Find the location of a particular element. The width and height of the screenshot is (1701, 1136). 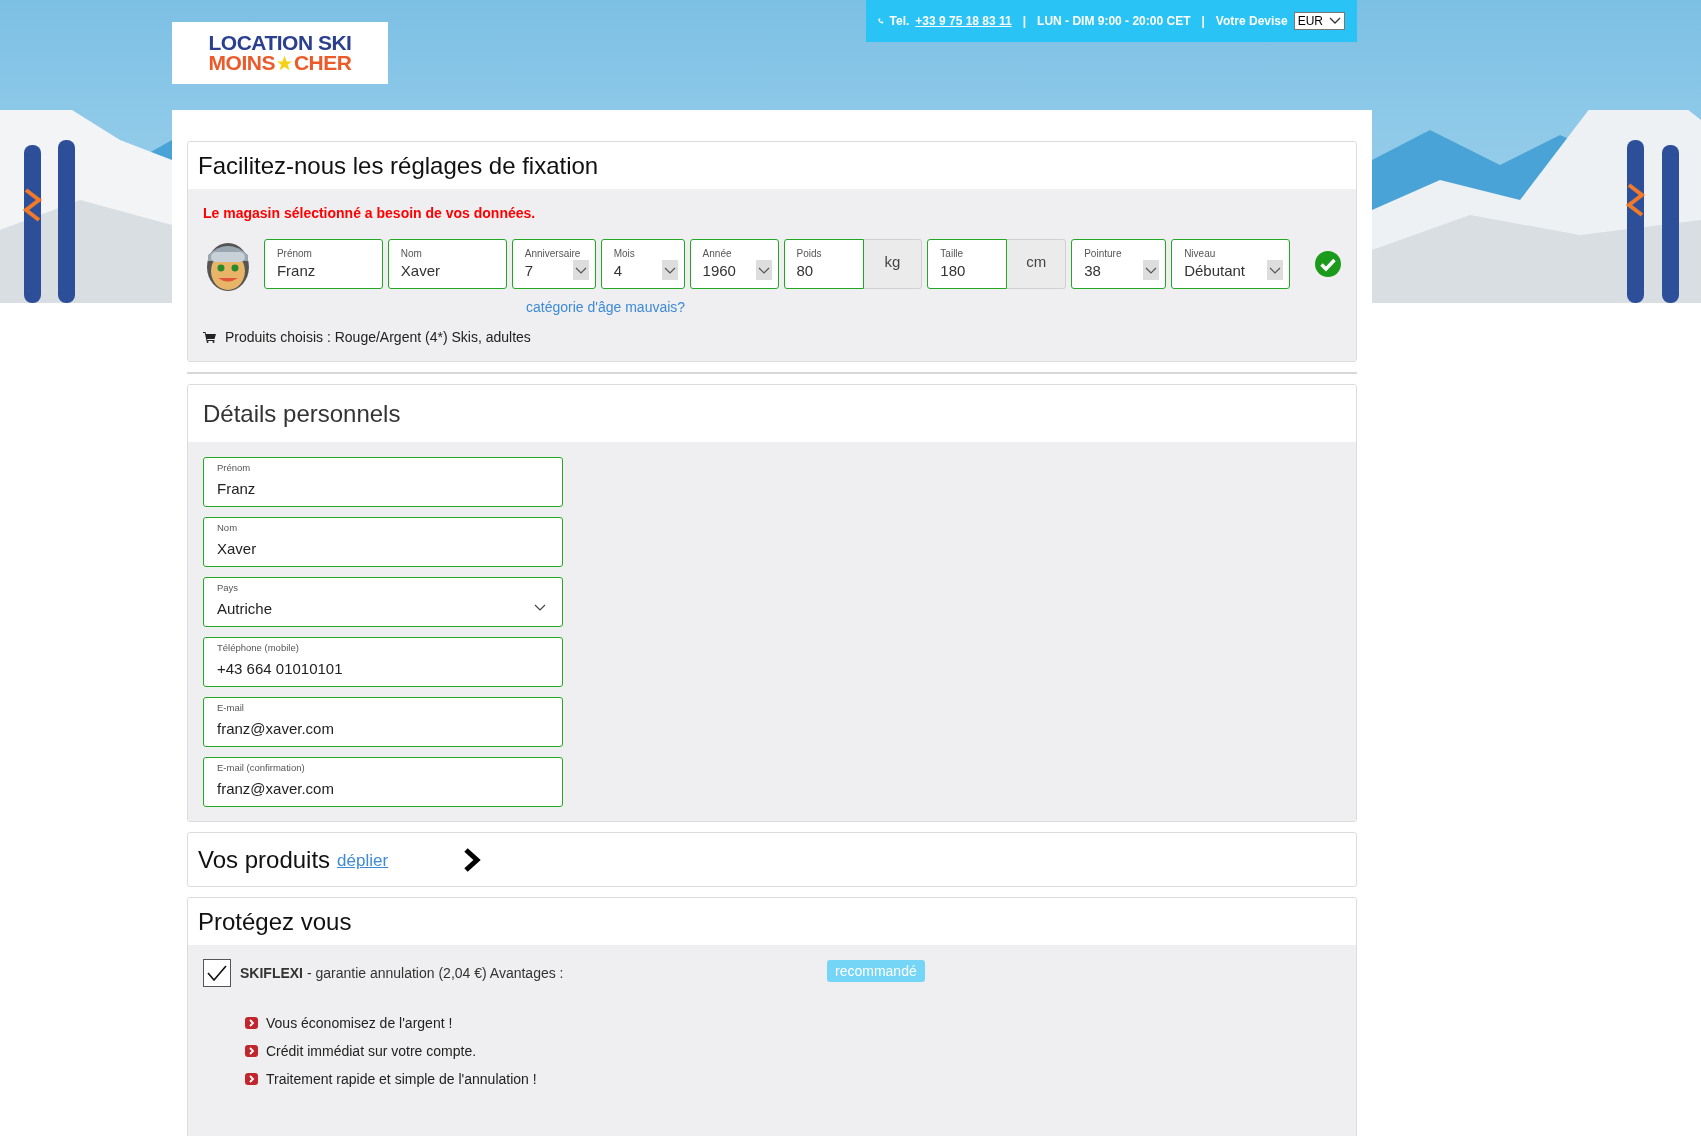

logo-text: MOINS is located at coordinates (241, 63).